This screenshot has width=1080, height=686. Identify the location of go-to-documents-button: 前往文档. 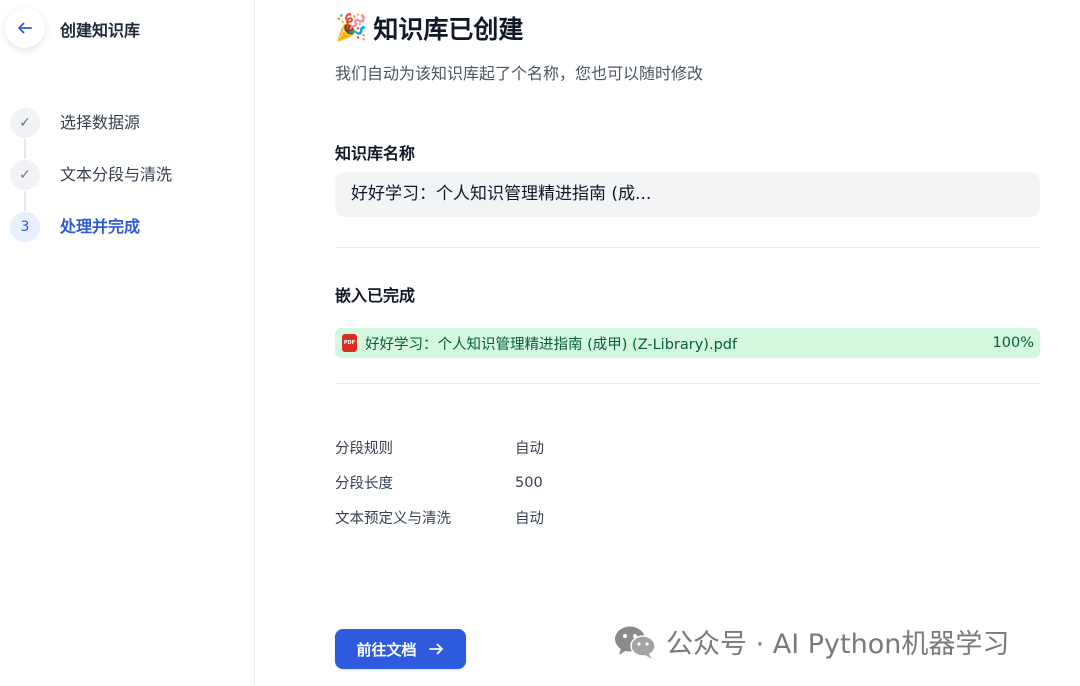
(400, 649).